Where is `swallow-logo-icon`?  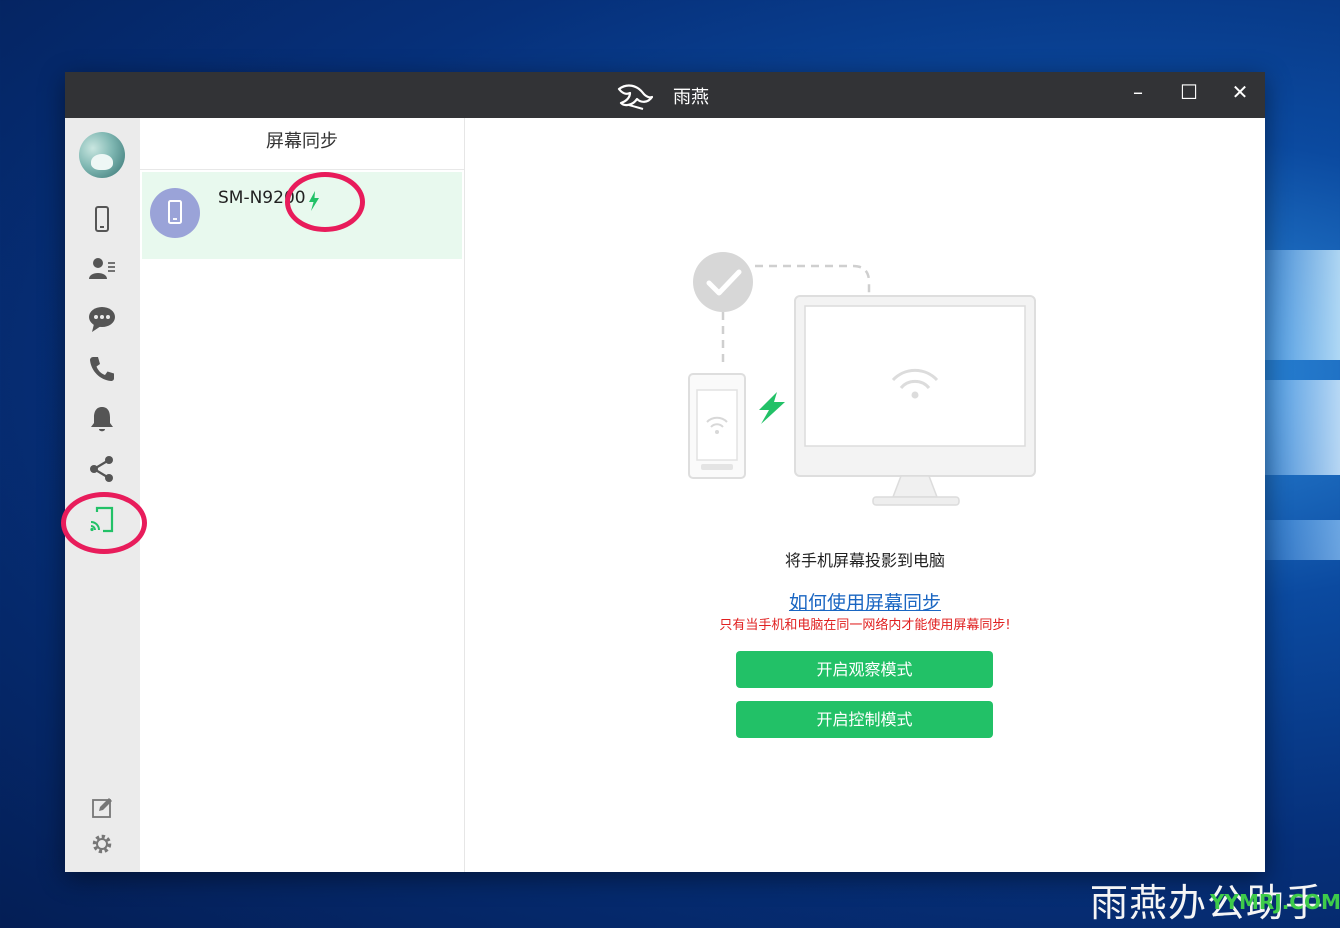
swallow-logo-icon is located at coordinates (635, 97).